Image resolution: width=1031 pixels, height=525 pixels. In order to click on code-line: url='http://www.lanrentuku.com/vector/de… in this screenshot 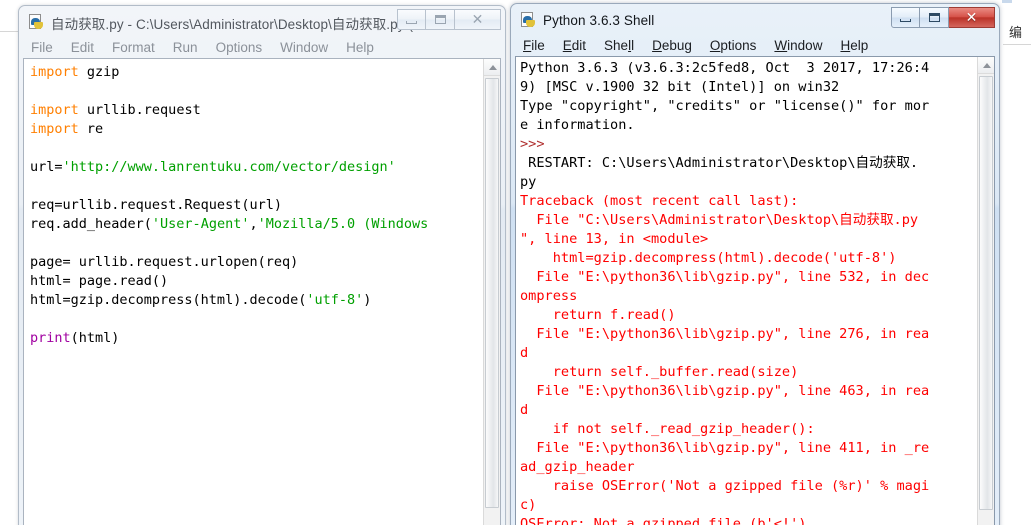, I will do `click(256, 167)`.